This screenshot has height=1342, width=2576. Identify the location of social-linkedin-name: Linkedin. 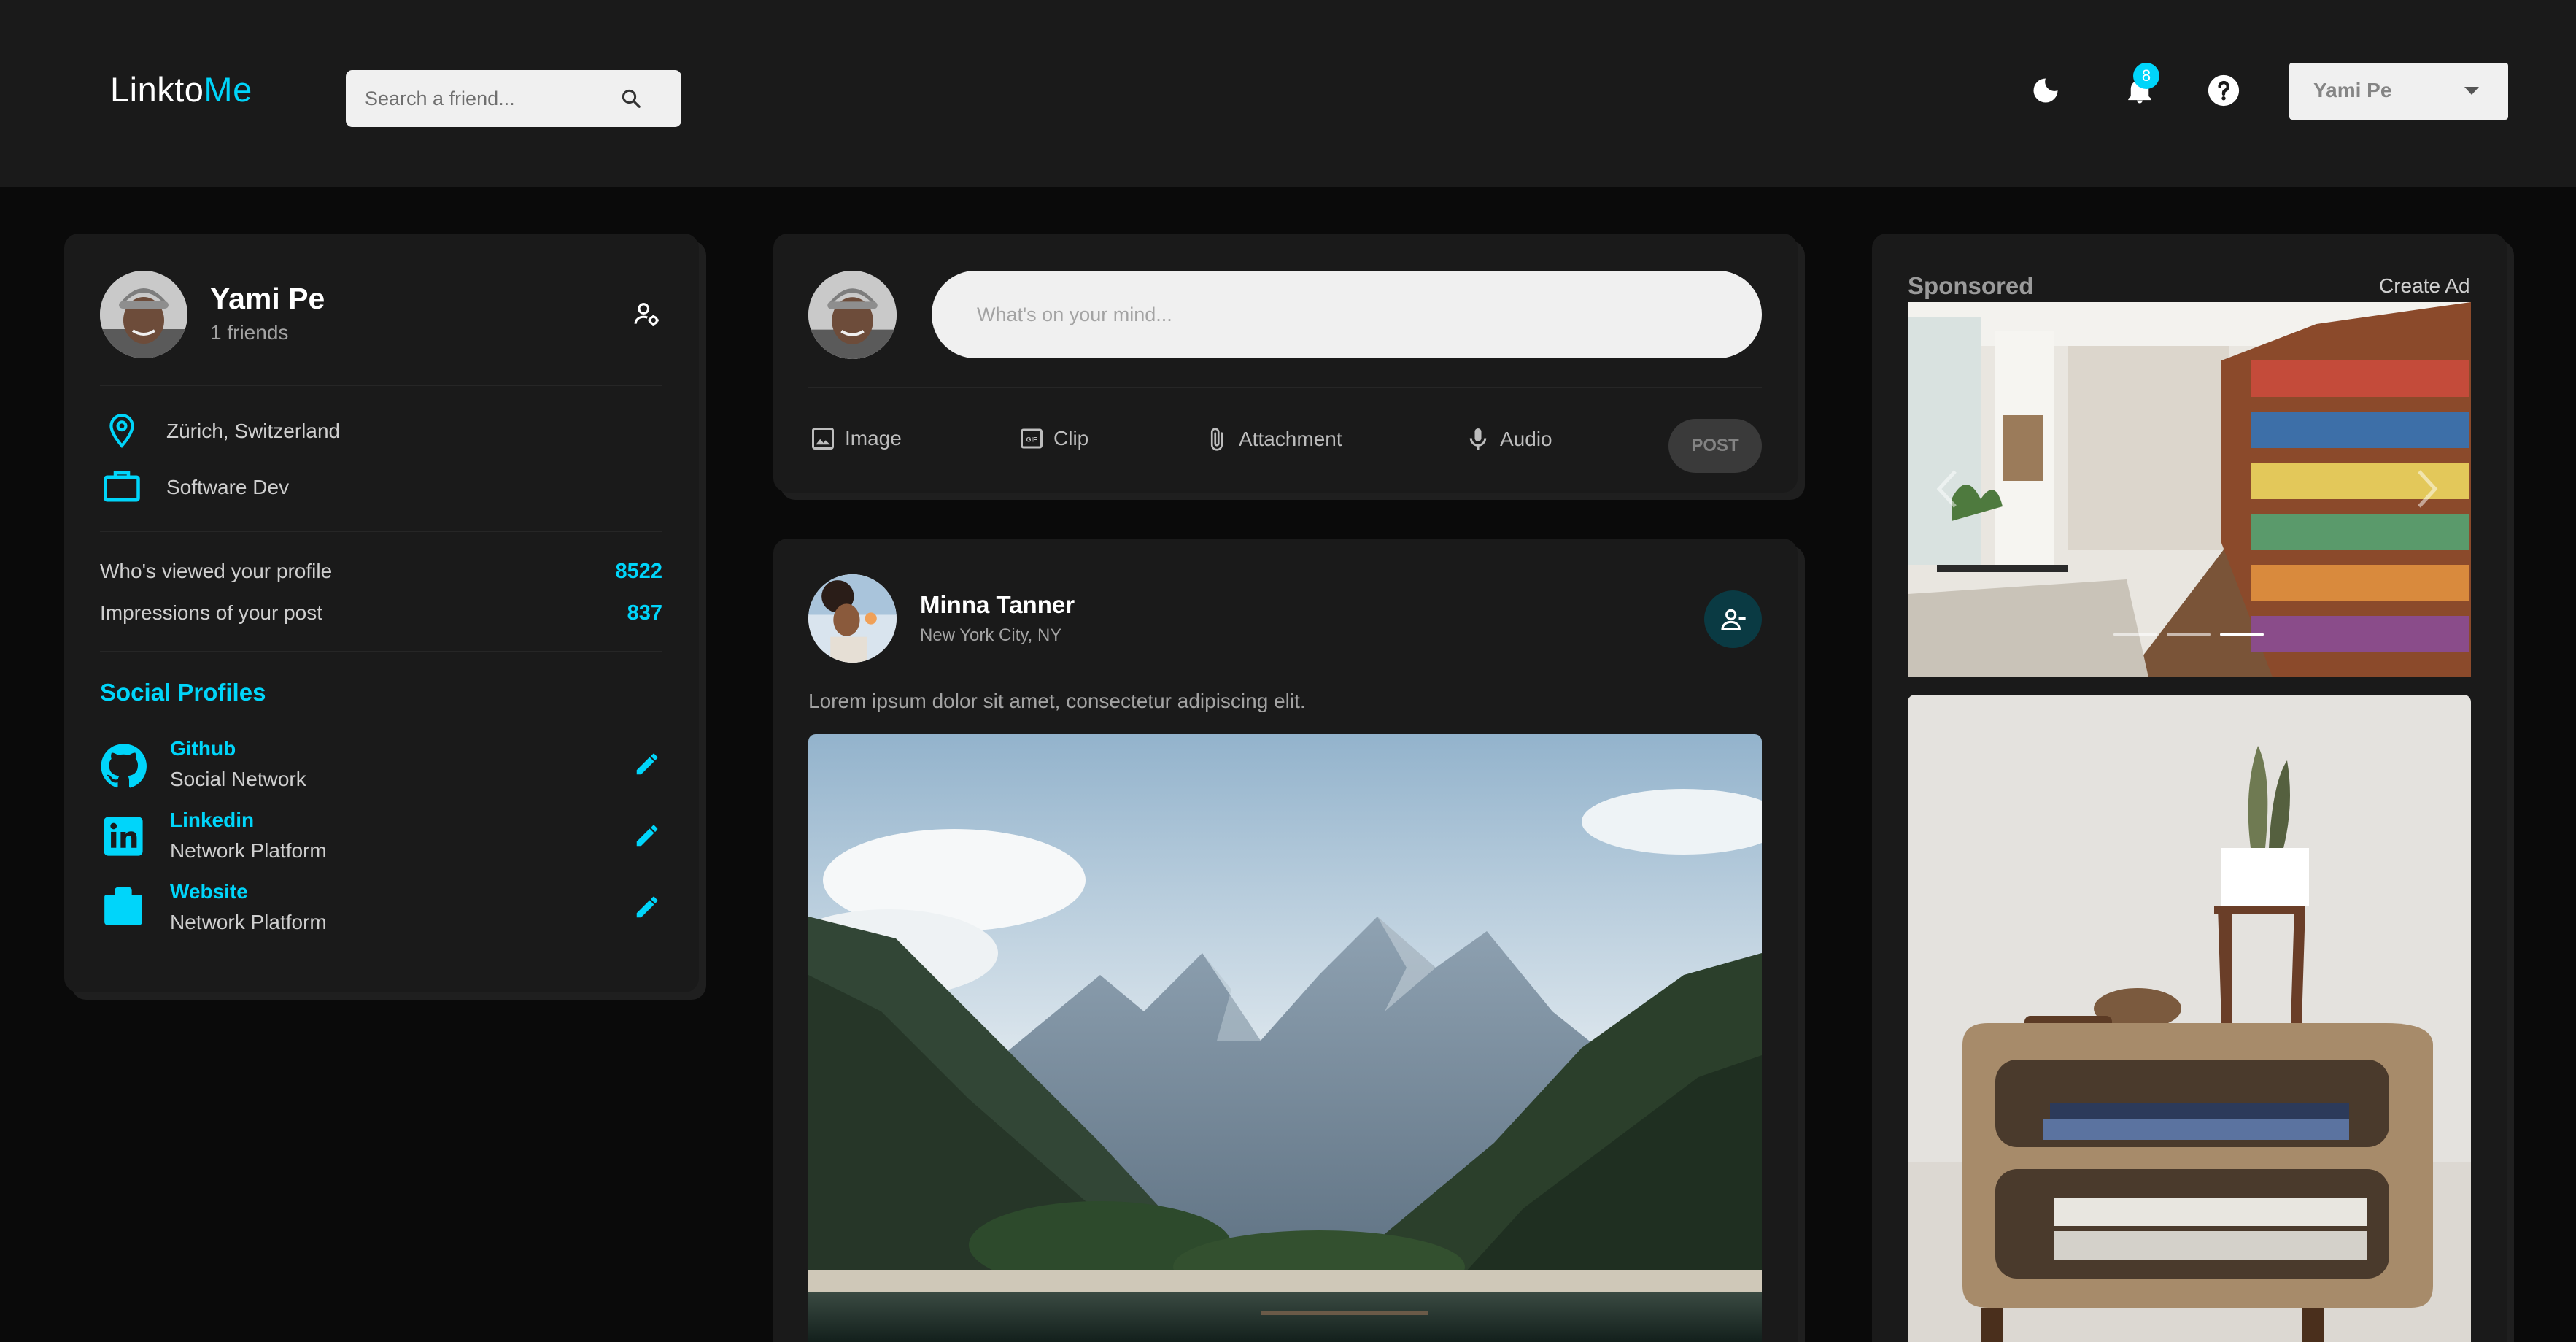
(212, 820).